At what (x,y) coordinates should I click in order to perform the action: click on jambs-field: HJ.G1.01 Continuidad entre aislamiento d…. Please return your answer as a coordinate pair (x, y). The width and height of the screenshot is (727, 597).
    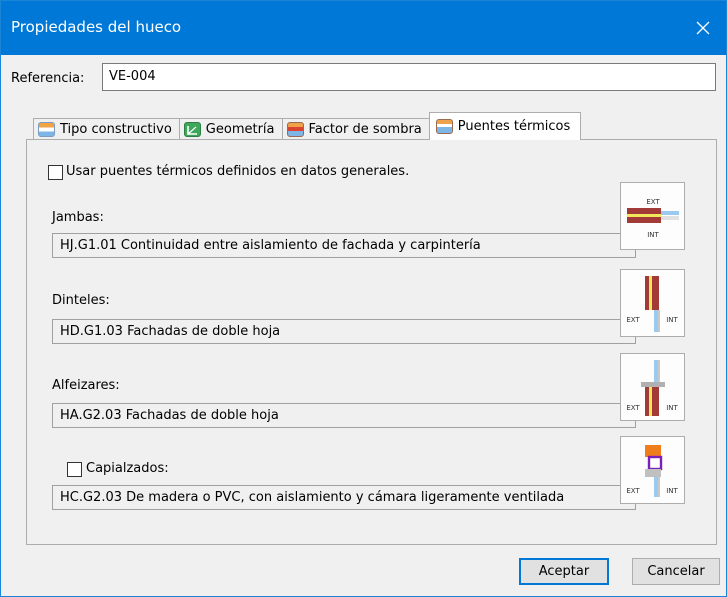
    Looking at the image, I should click on (344, 245).